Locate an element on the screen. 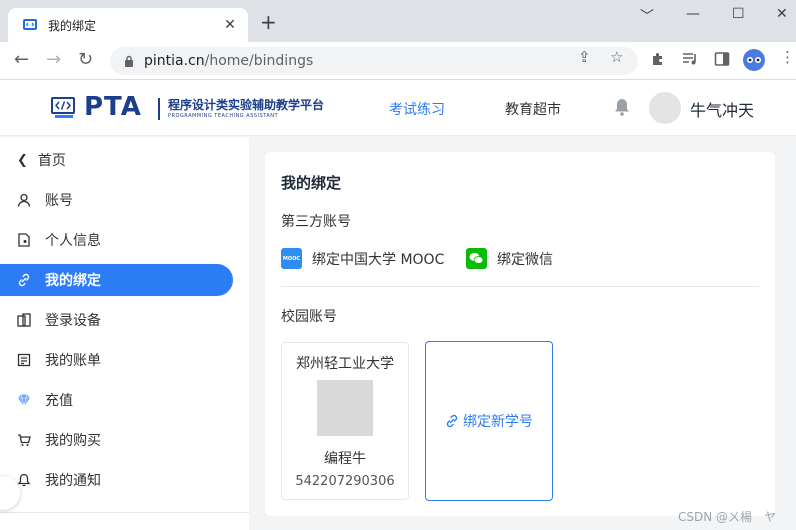 The height and width of the screenshot is (530, 796). browser-tab: 我的绑定 ✕ is located at coordinates (128, 25).